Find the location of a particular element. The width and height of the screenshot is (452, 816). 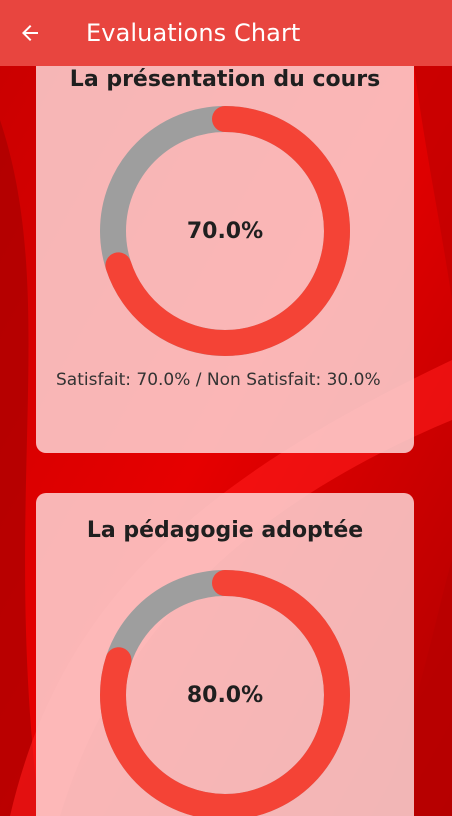

card-title: La pédagogie adoptée is located at coordinates (225, 530).